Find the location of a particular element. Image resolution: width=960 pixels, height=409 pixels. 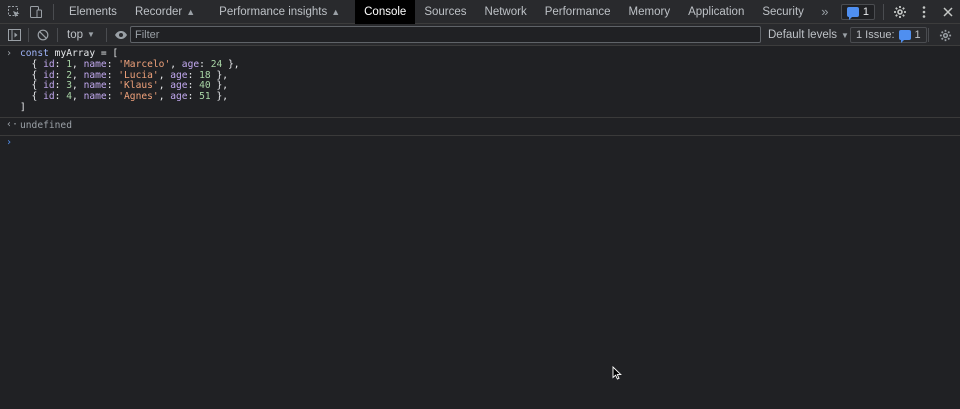

more-options-icon is located at coordinates (924, 12).